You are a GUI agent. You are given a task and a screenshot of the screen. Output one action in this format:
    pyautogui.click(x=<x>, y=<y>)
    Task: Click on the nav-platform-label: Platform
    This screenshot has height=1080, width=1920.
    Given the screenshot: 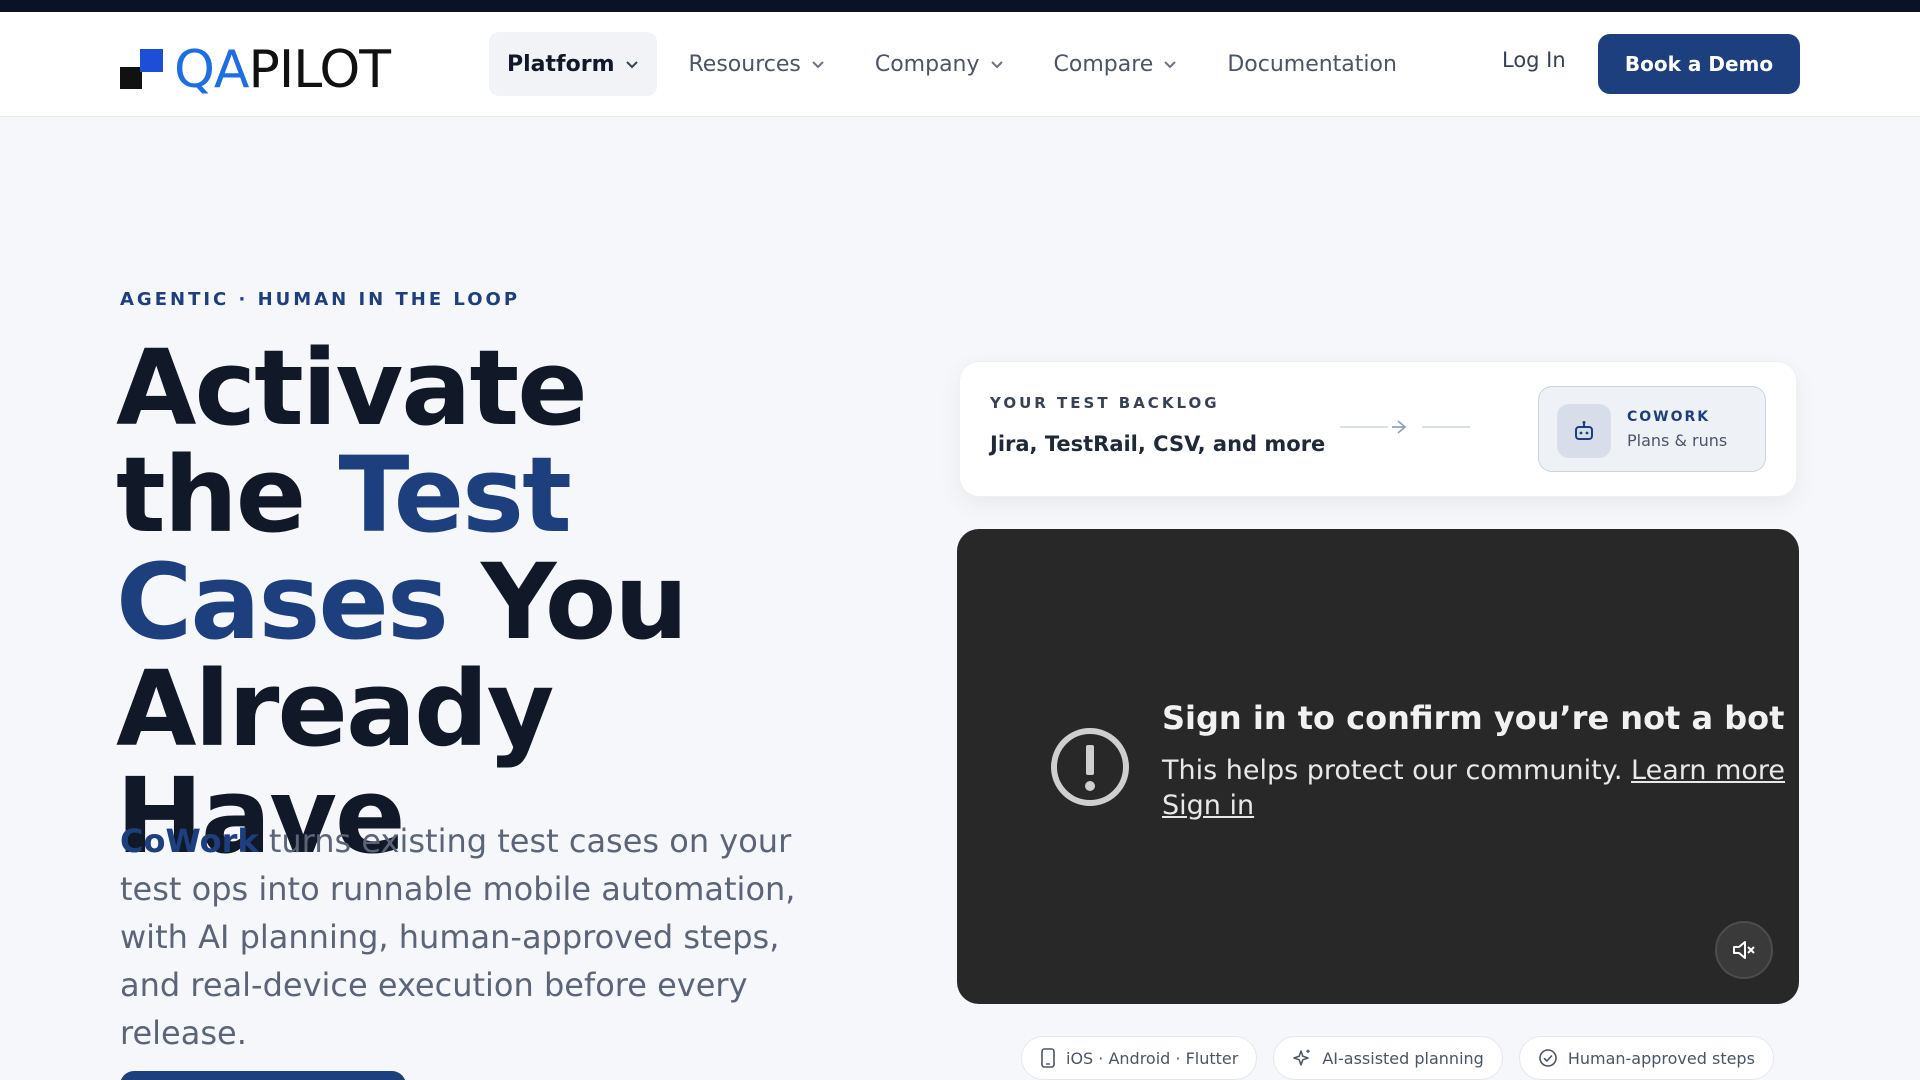 What is the action you would take?
    pyautogui.click(x=561, y=64)
    